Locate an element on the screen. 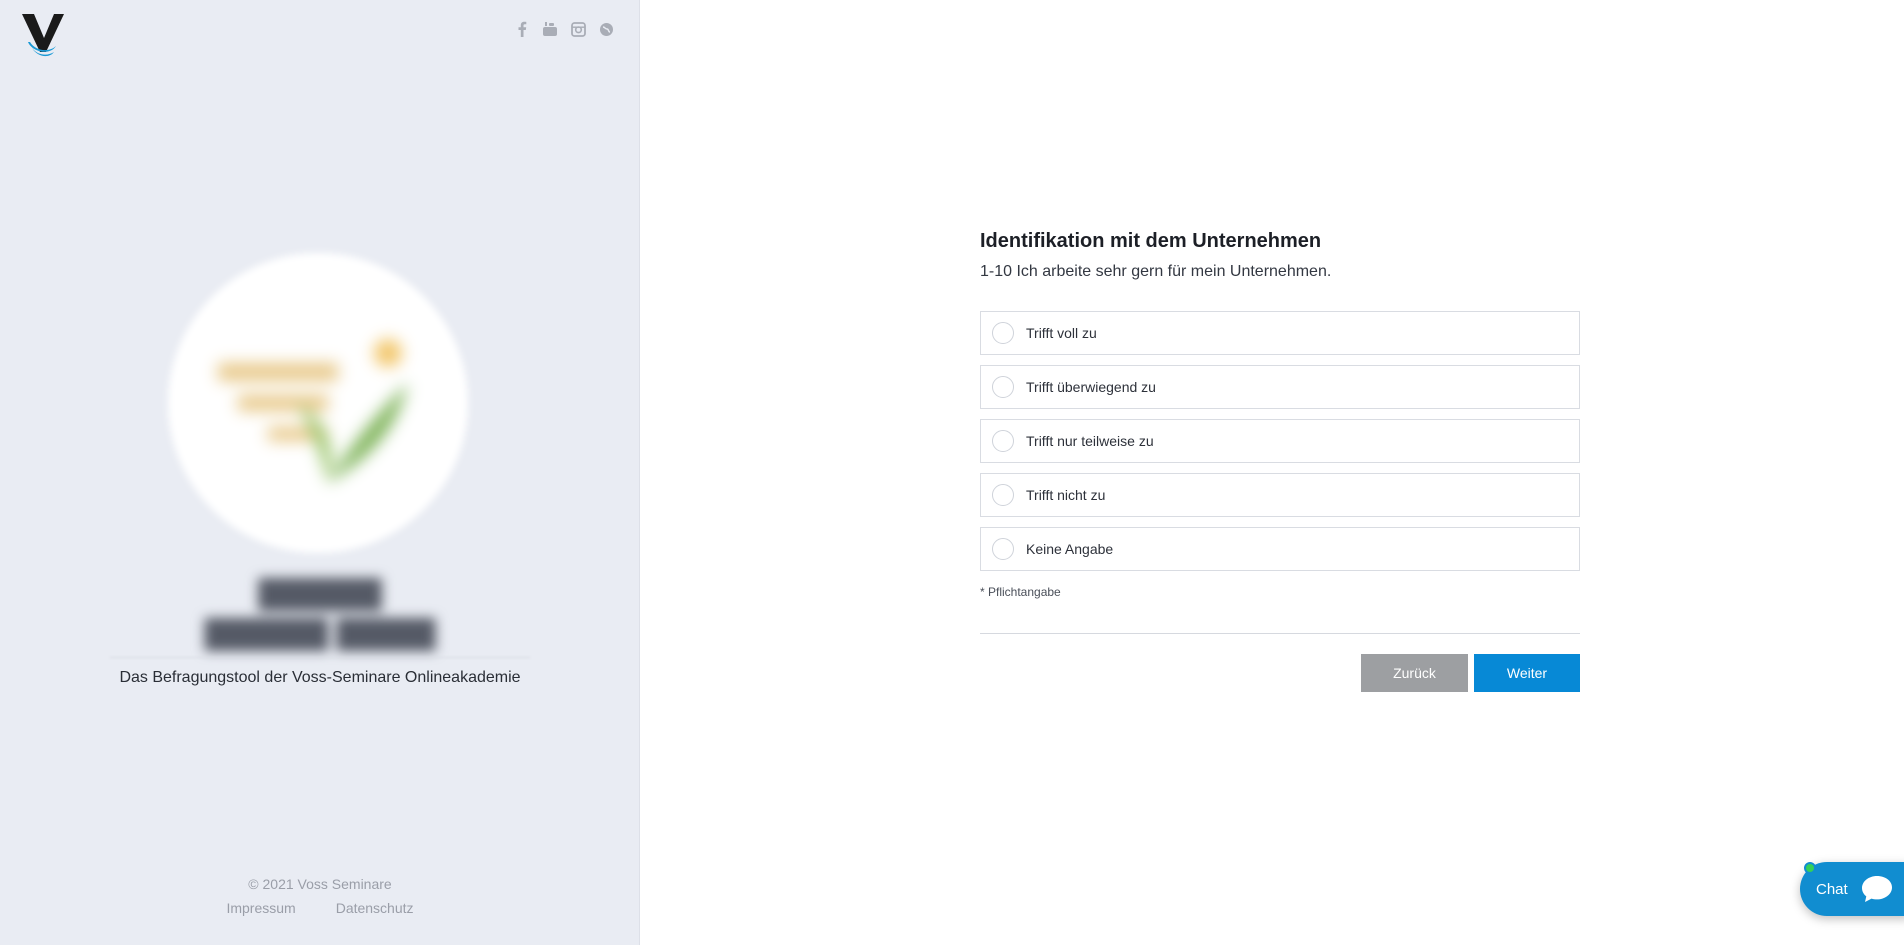 The height and width of the screenshot is (945, 1904). survey-artwork-icon is located at coordinates (313, 411).